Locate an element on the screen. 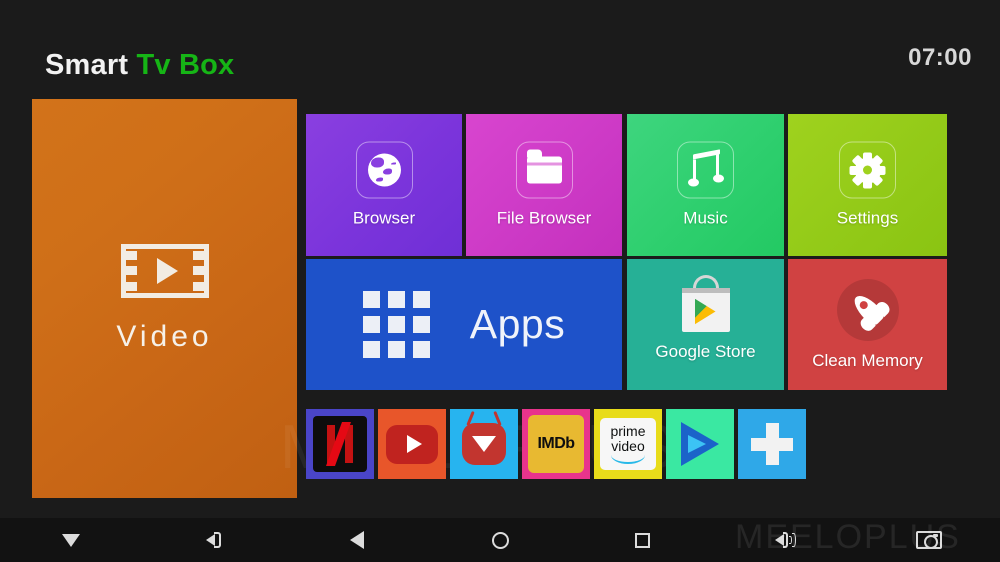 This screenshot has width=1000, height=562. plus-icon is located at coordinates (772, 444).